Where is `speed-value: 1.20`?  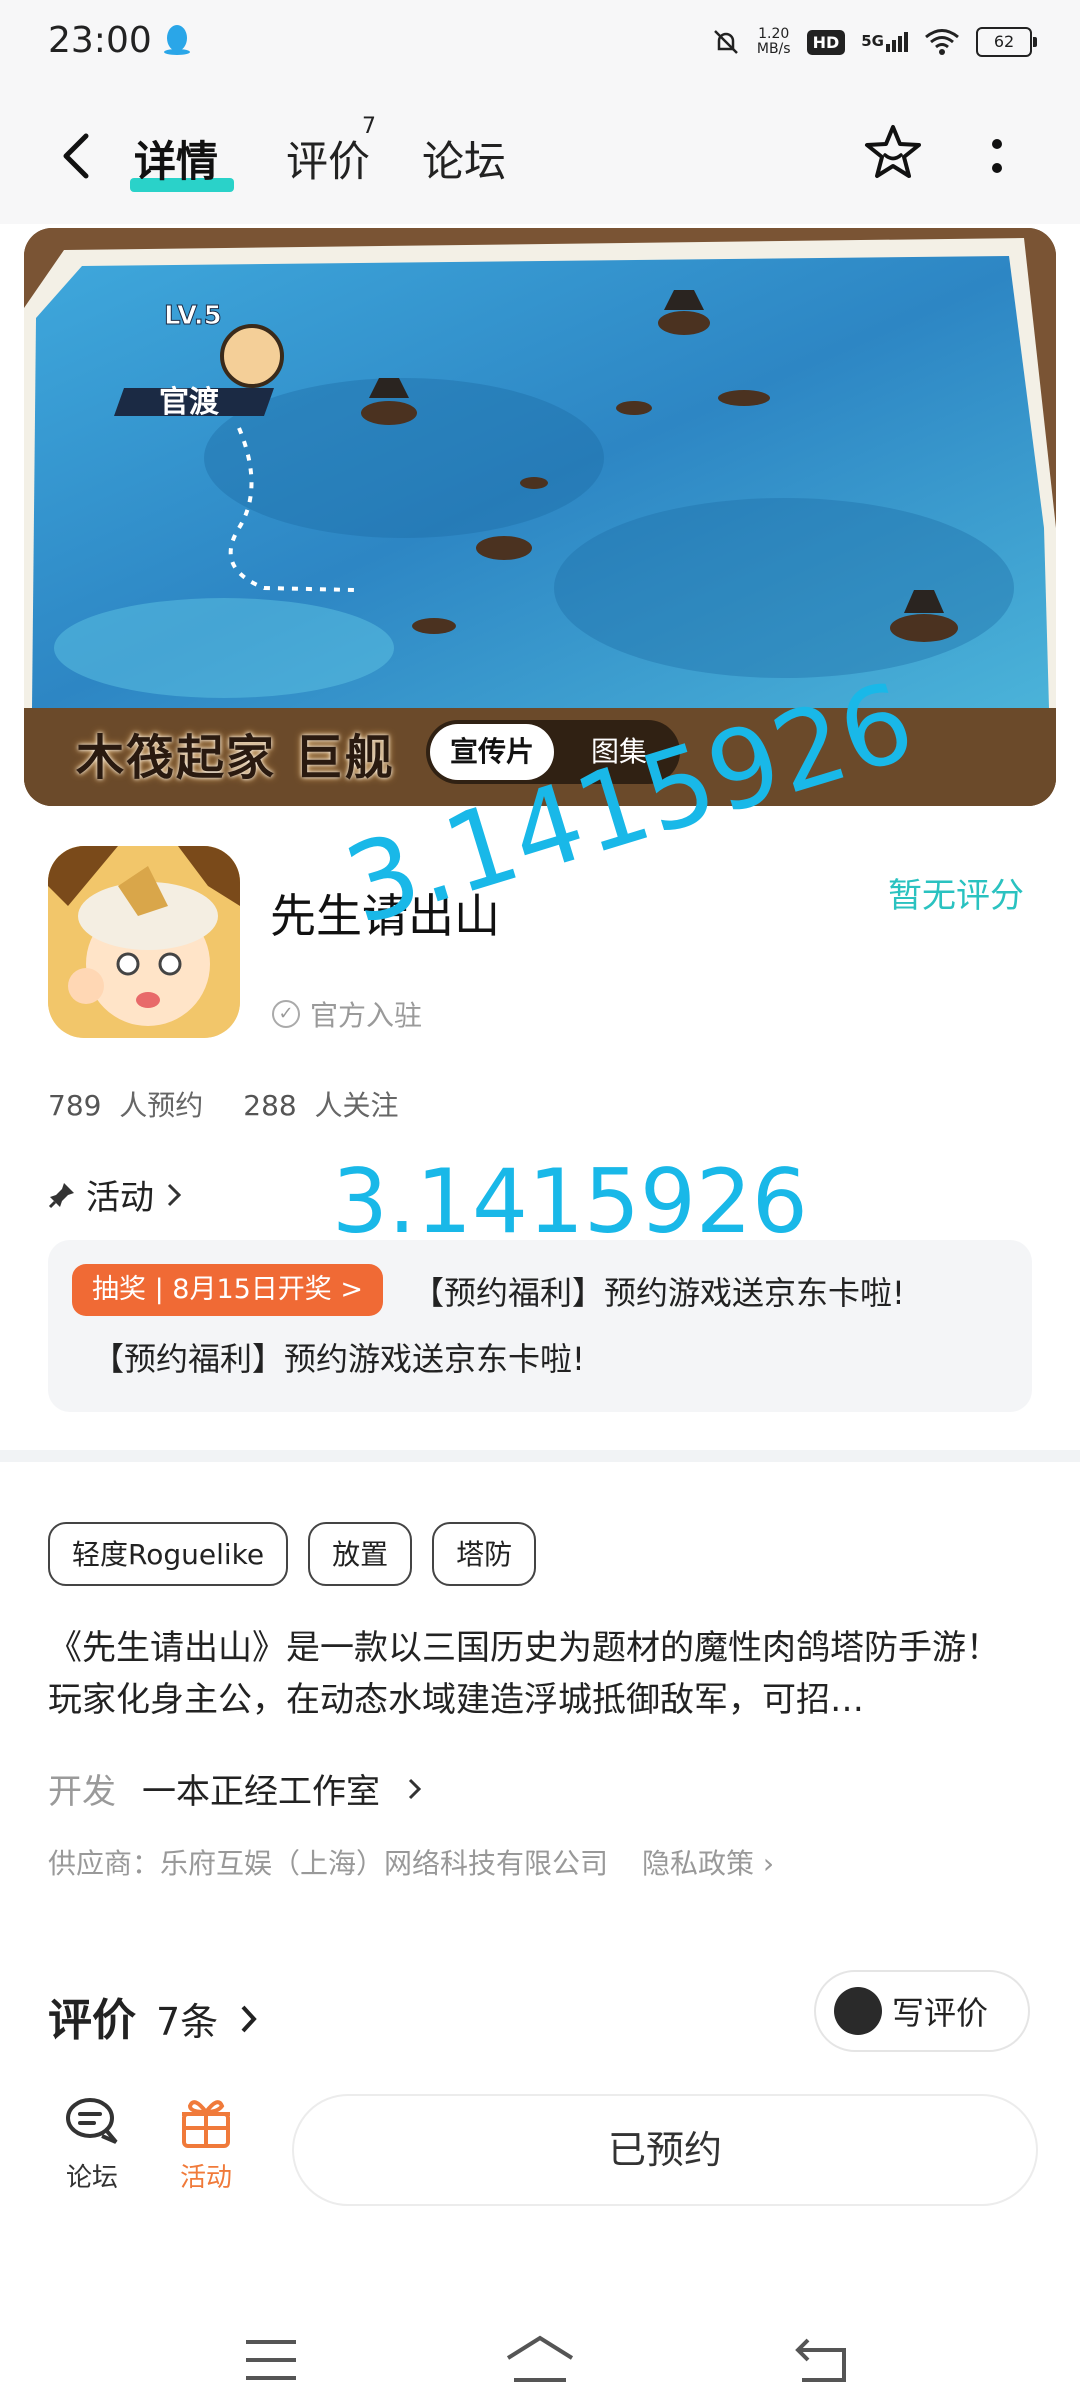 speed-value: 1.20 is located at coordinates (774, 34).